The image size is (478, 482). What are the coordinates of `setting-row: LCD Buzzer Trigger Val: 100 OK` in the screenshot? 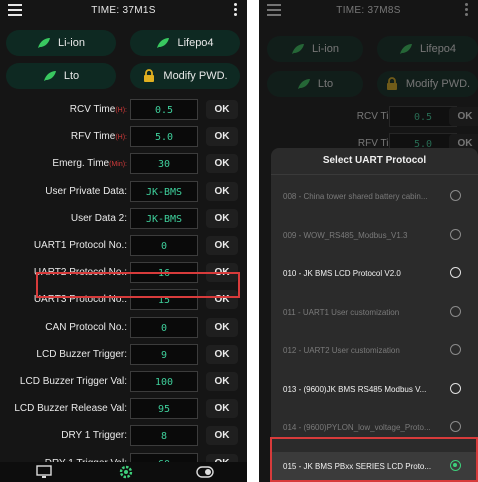 It's located at (123, 382).